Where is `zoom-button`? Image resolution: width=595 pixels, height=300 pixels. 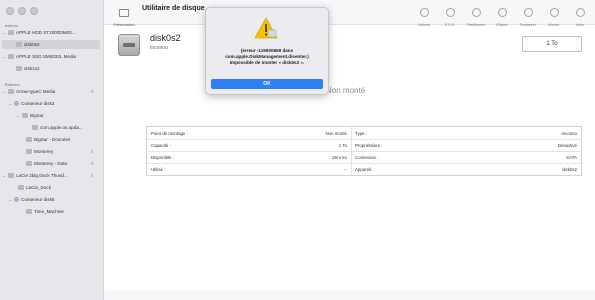
zoom-button is located at coordinates (34, 11).